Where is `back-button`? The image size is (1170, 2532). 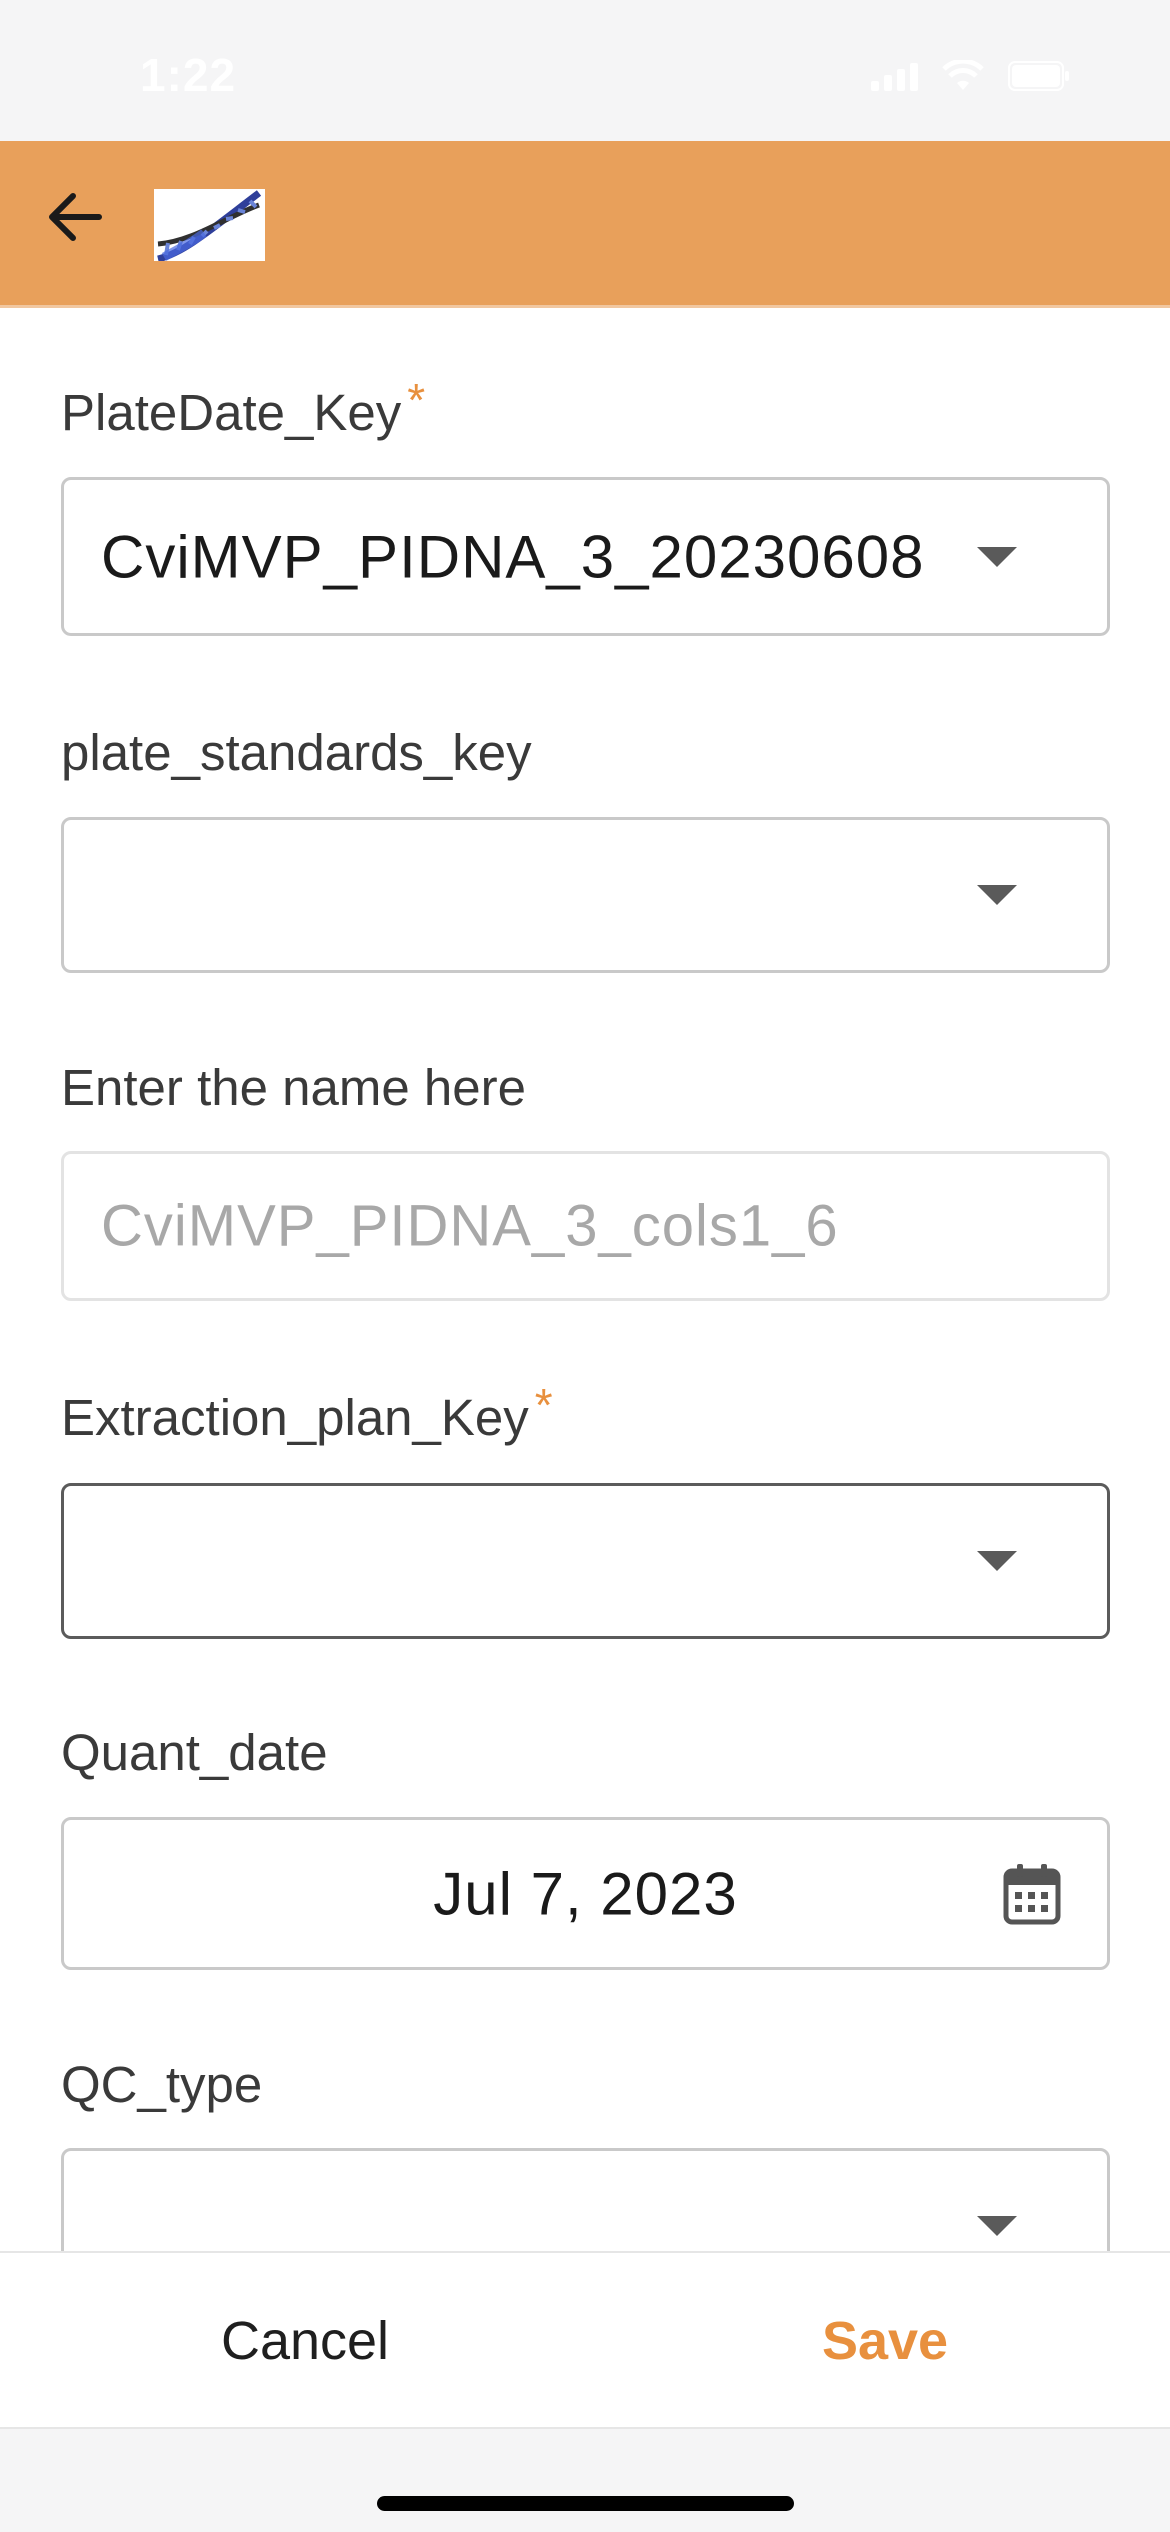 back-button is located at coordinates (74, 217).